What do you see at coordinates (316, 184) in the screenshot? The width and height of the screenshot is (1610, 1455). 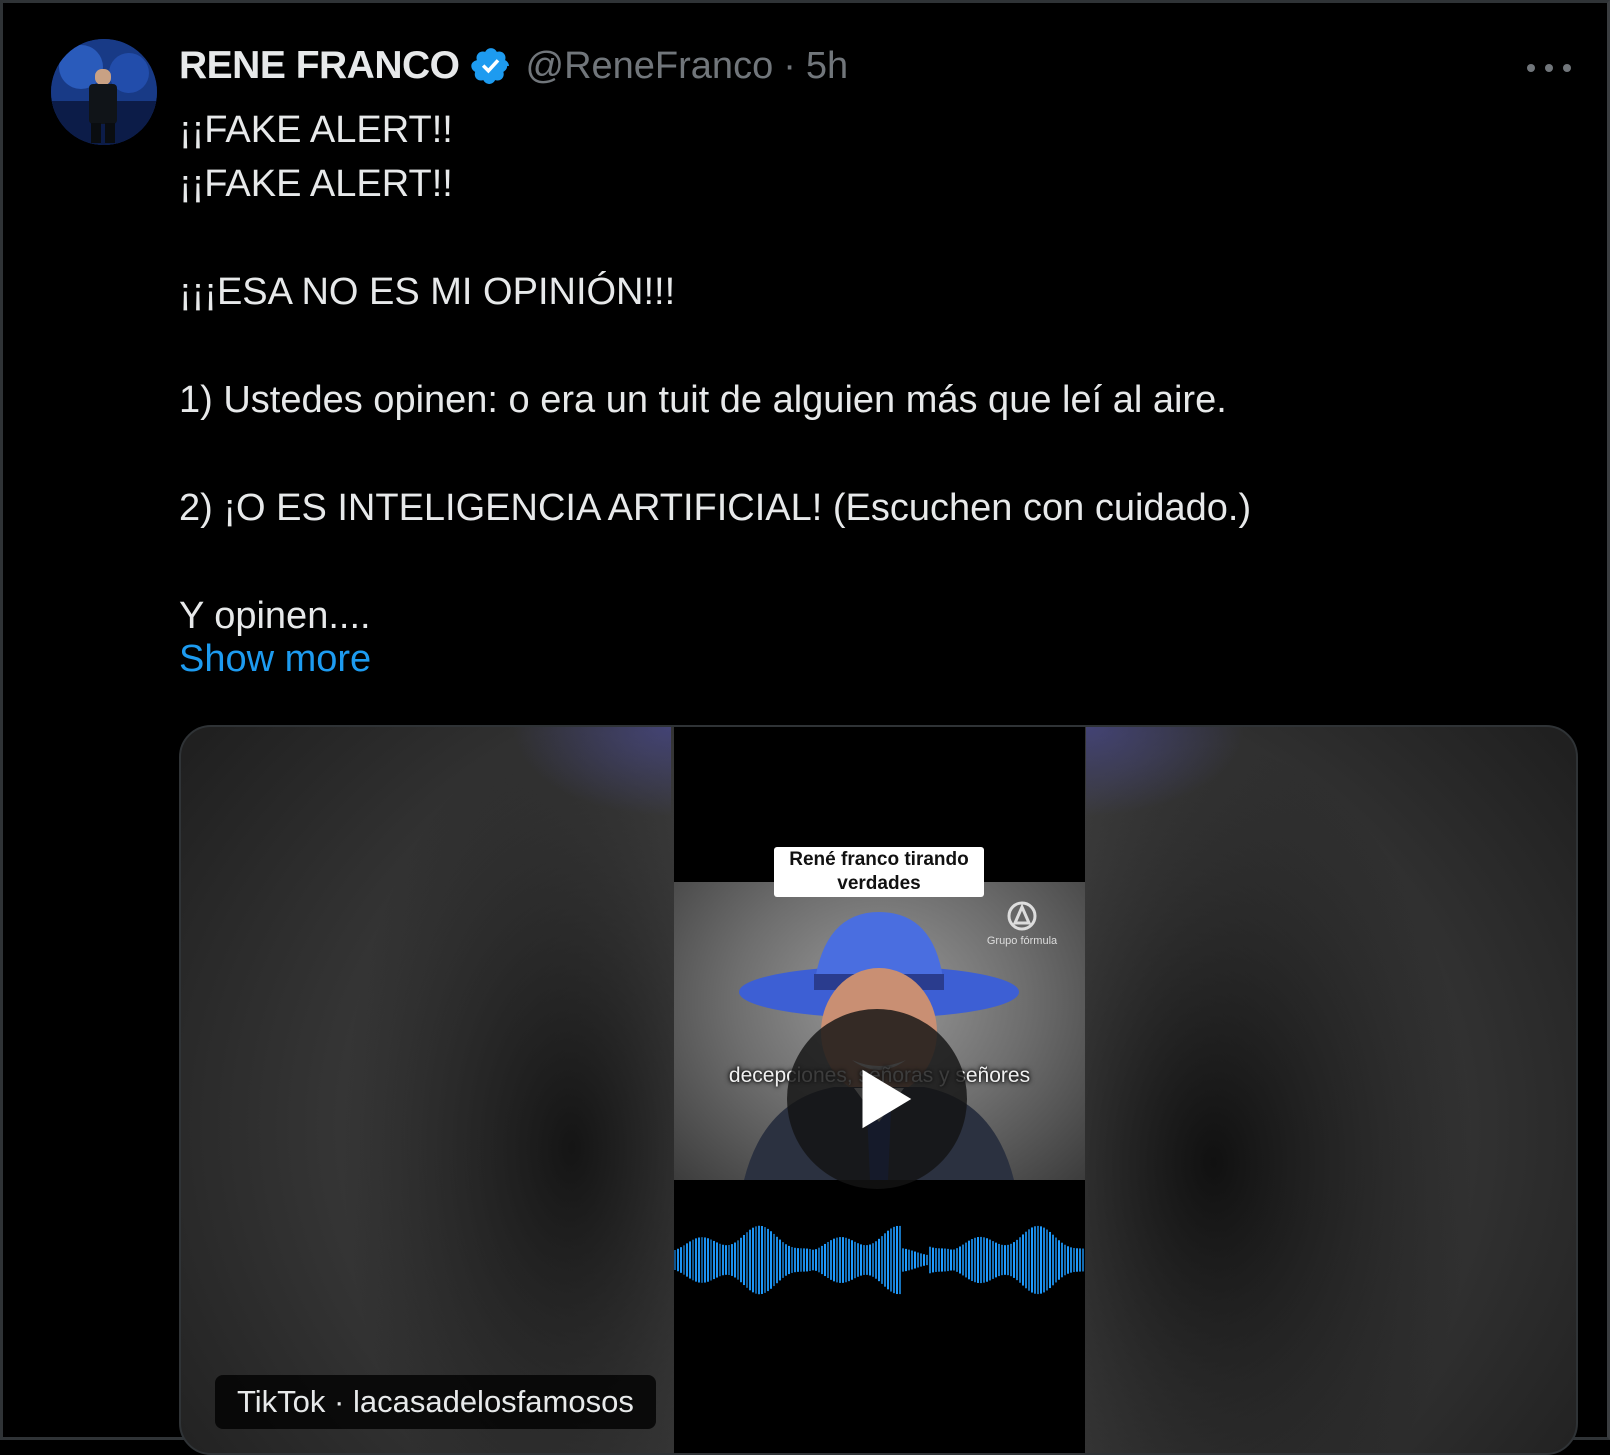 I see `tweet-line: ¡¡FAKE ALERT!!` at bounding box center [316, 184].